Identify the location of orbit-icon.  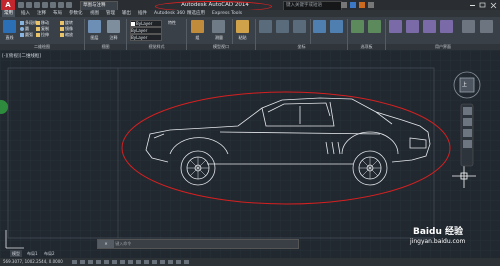
(467, 133).